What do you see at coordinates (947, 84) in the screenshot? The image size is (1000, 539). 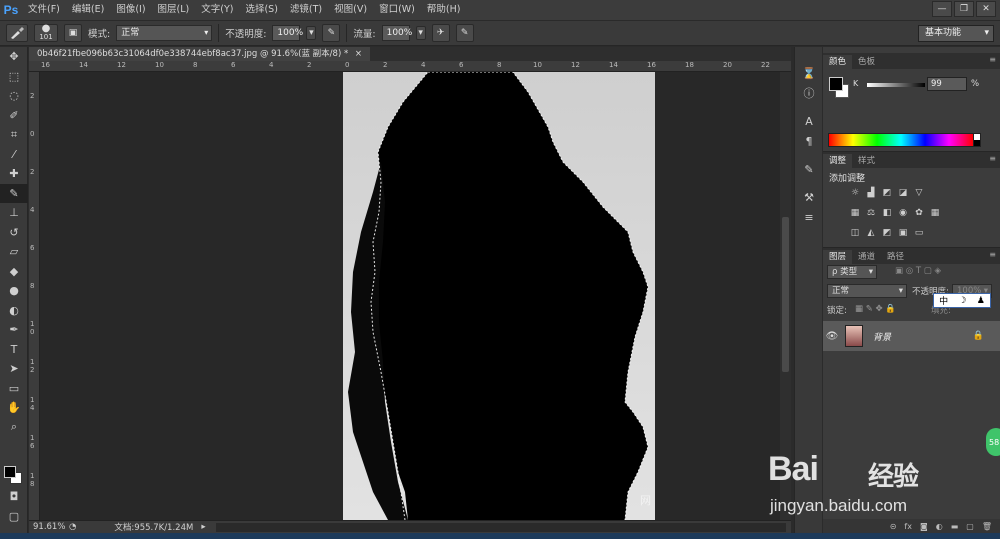 I see `k-channel-input: 99` at bounding box center [947, 84].